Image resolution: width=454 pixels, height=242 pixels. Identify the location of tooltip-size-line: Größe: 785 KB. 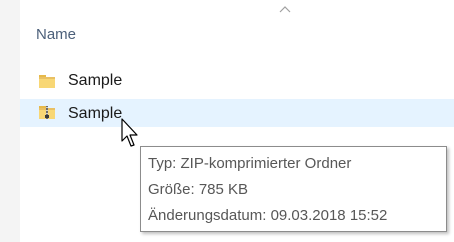
(198, 189).